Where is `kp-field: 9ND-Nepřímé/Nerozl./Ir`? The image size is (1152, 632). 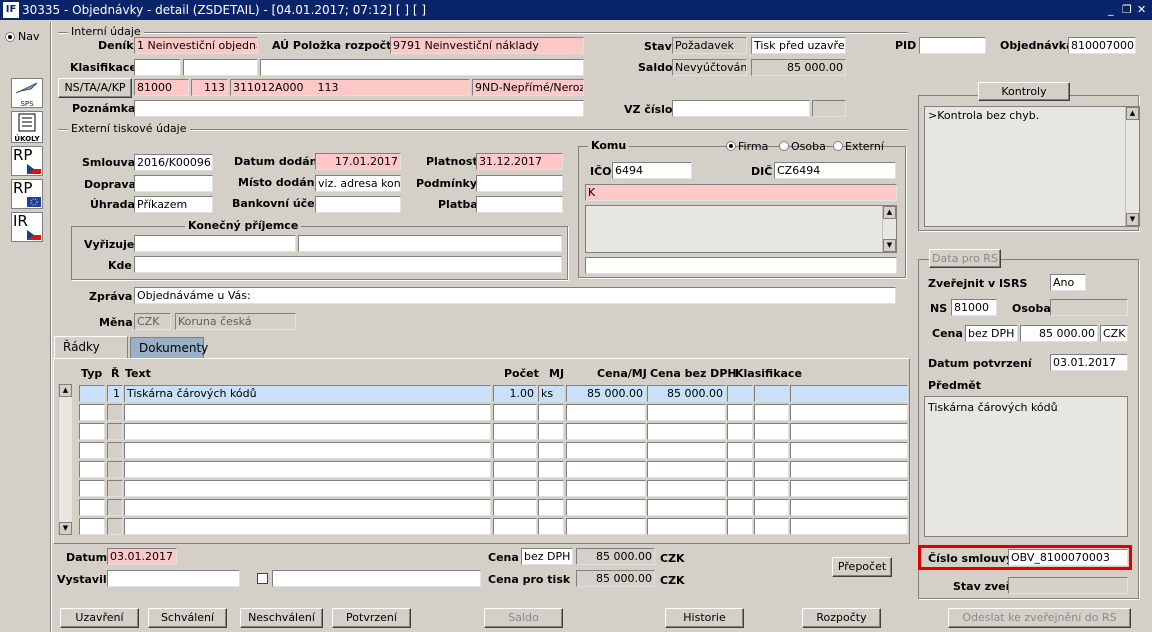
kp-field: 9ND-Nepřímé/Nerozl./Ir is located at coordinates (528, 87).